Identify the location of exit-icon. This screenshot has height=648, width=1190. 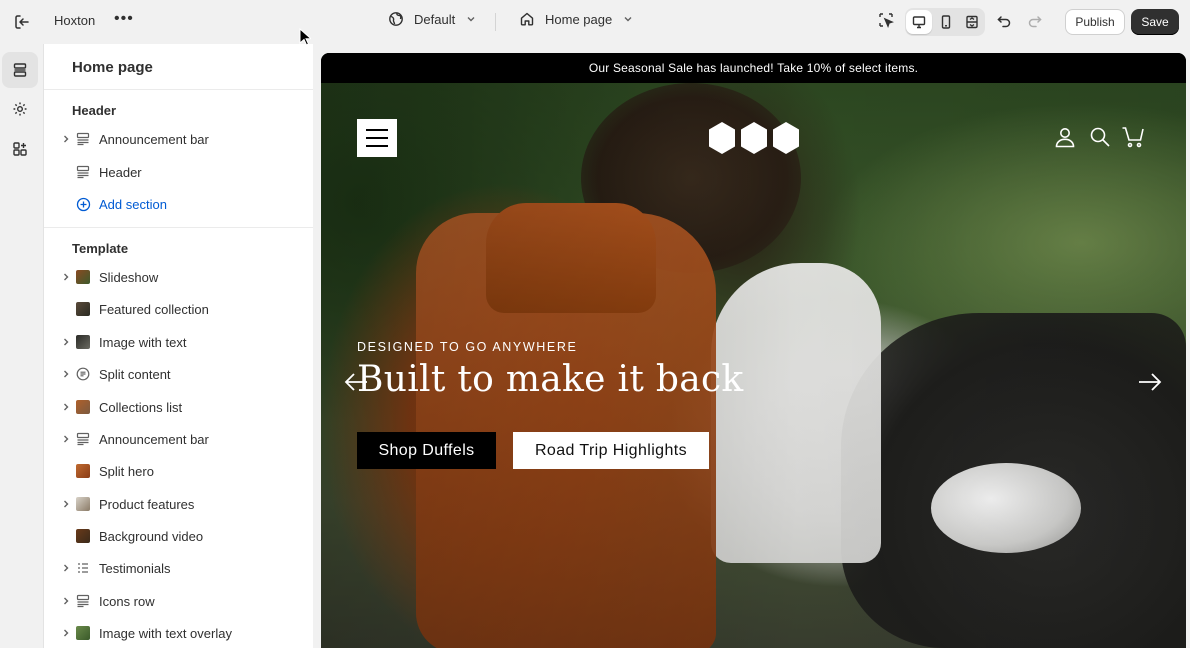
(22, 22).